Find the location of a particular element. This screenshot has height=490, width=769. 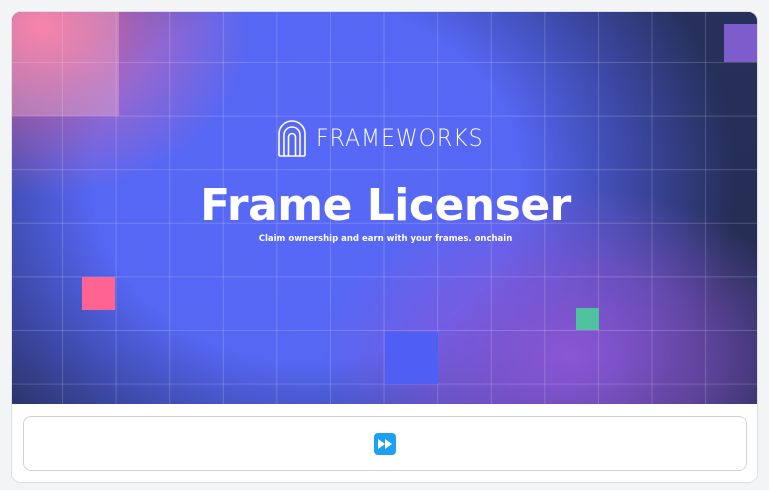

brand-logo: FRAMEWORKS is located at coordinates (387, 138).